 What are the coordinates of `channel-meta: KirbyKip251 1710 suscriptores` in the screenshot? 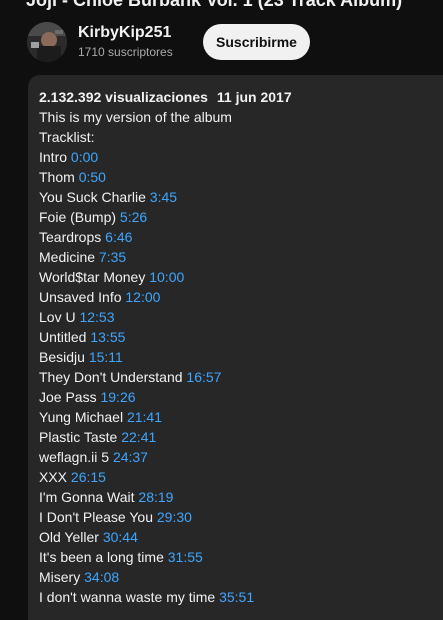 It's located at (125, 42).